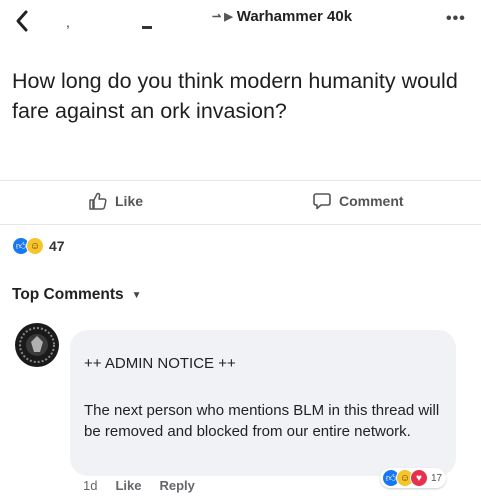 The width and height of the screenshot is (481, 500). What do you see at coordinates (222, 17) in the screenshot?
I see `share-arrow-icon: ⇀ ▶` at bounding box center [222, 17].